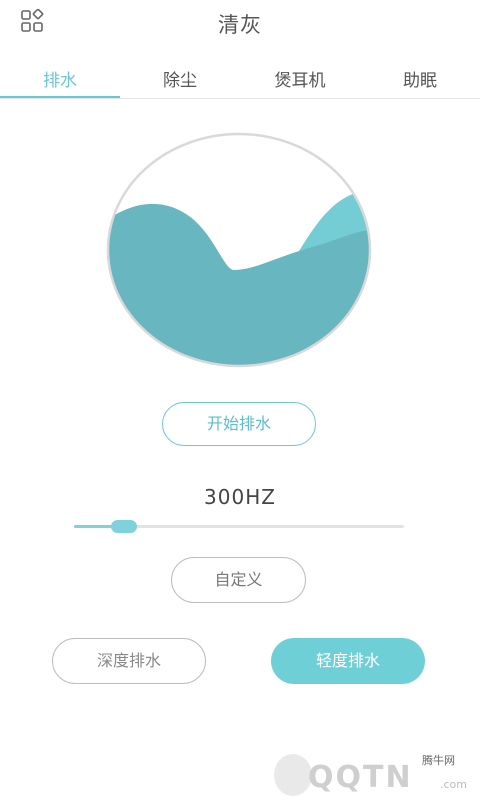 The width and height of the screenshot is (480, 800). I want to click on app-header: 清灰, so click(240, 24).